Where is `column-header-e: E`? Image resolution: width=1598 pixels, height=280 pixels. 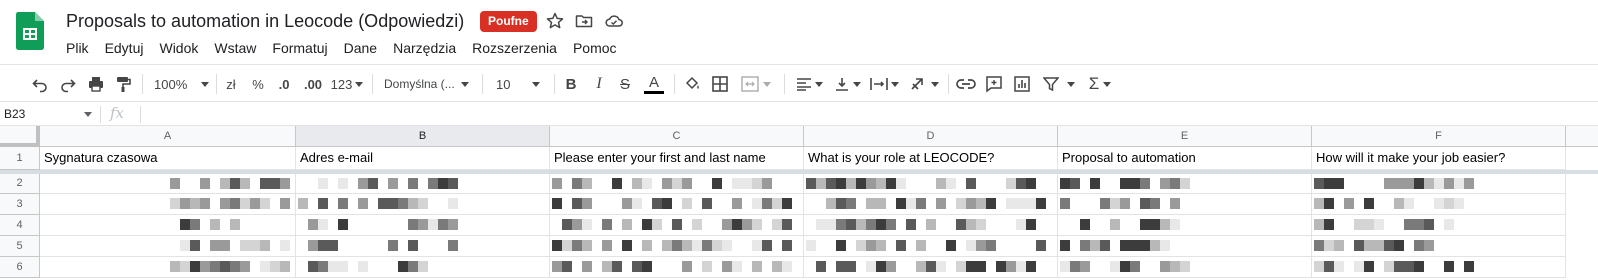
column-header-e: E is located at coordinates (1185, 136).